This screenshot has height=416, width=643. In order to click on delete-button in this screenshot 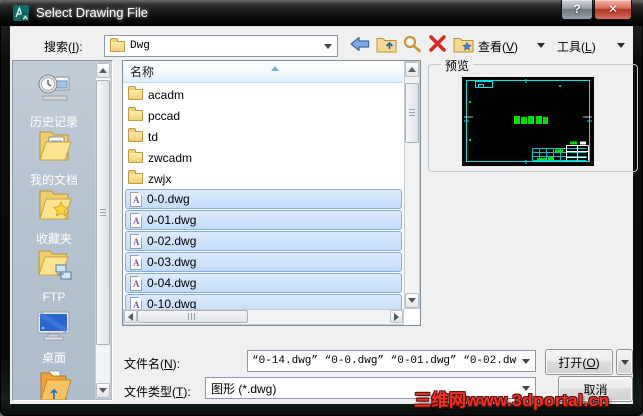, I will do `click(437, 46)`.